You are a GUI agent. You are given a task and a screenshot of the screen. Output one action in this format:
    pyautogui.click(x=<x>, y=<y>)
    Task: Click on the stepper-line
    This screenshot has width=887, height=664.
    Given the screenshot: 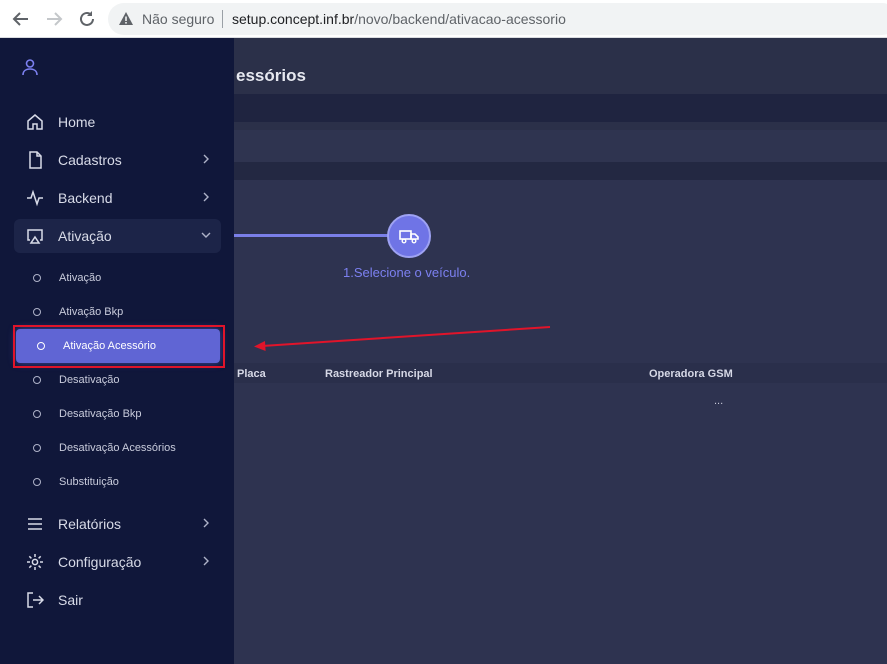 What is the action you would take?
    pyautogui.click(x=312, y=235)
    